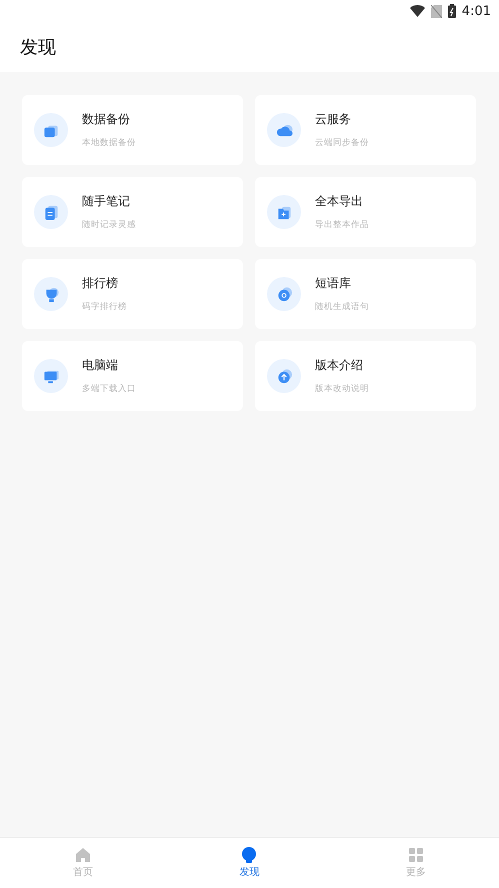 This screenshot has height=888, width=499. What do you see at coordinates (452, 11) in the screenshot?
I see `battery-icon` at bounding box center [452, 11].